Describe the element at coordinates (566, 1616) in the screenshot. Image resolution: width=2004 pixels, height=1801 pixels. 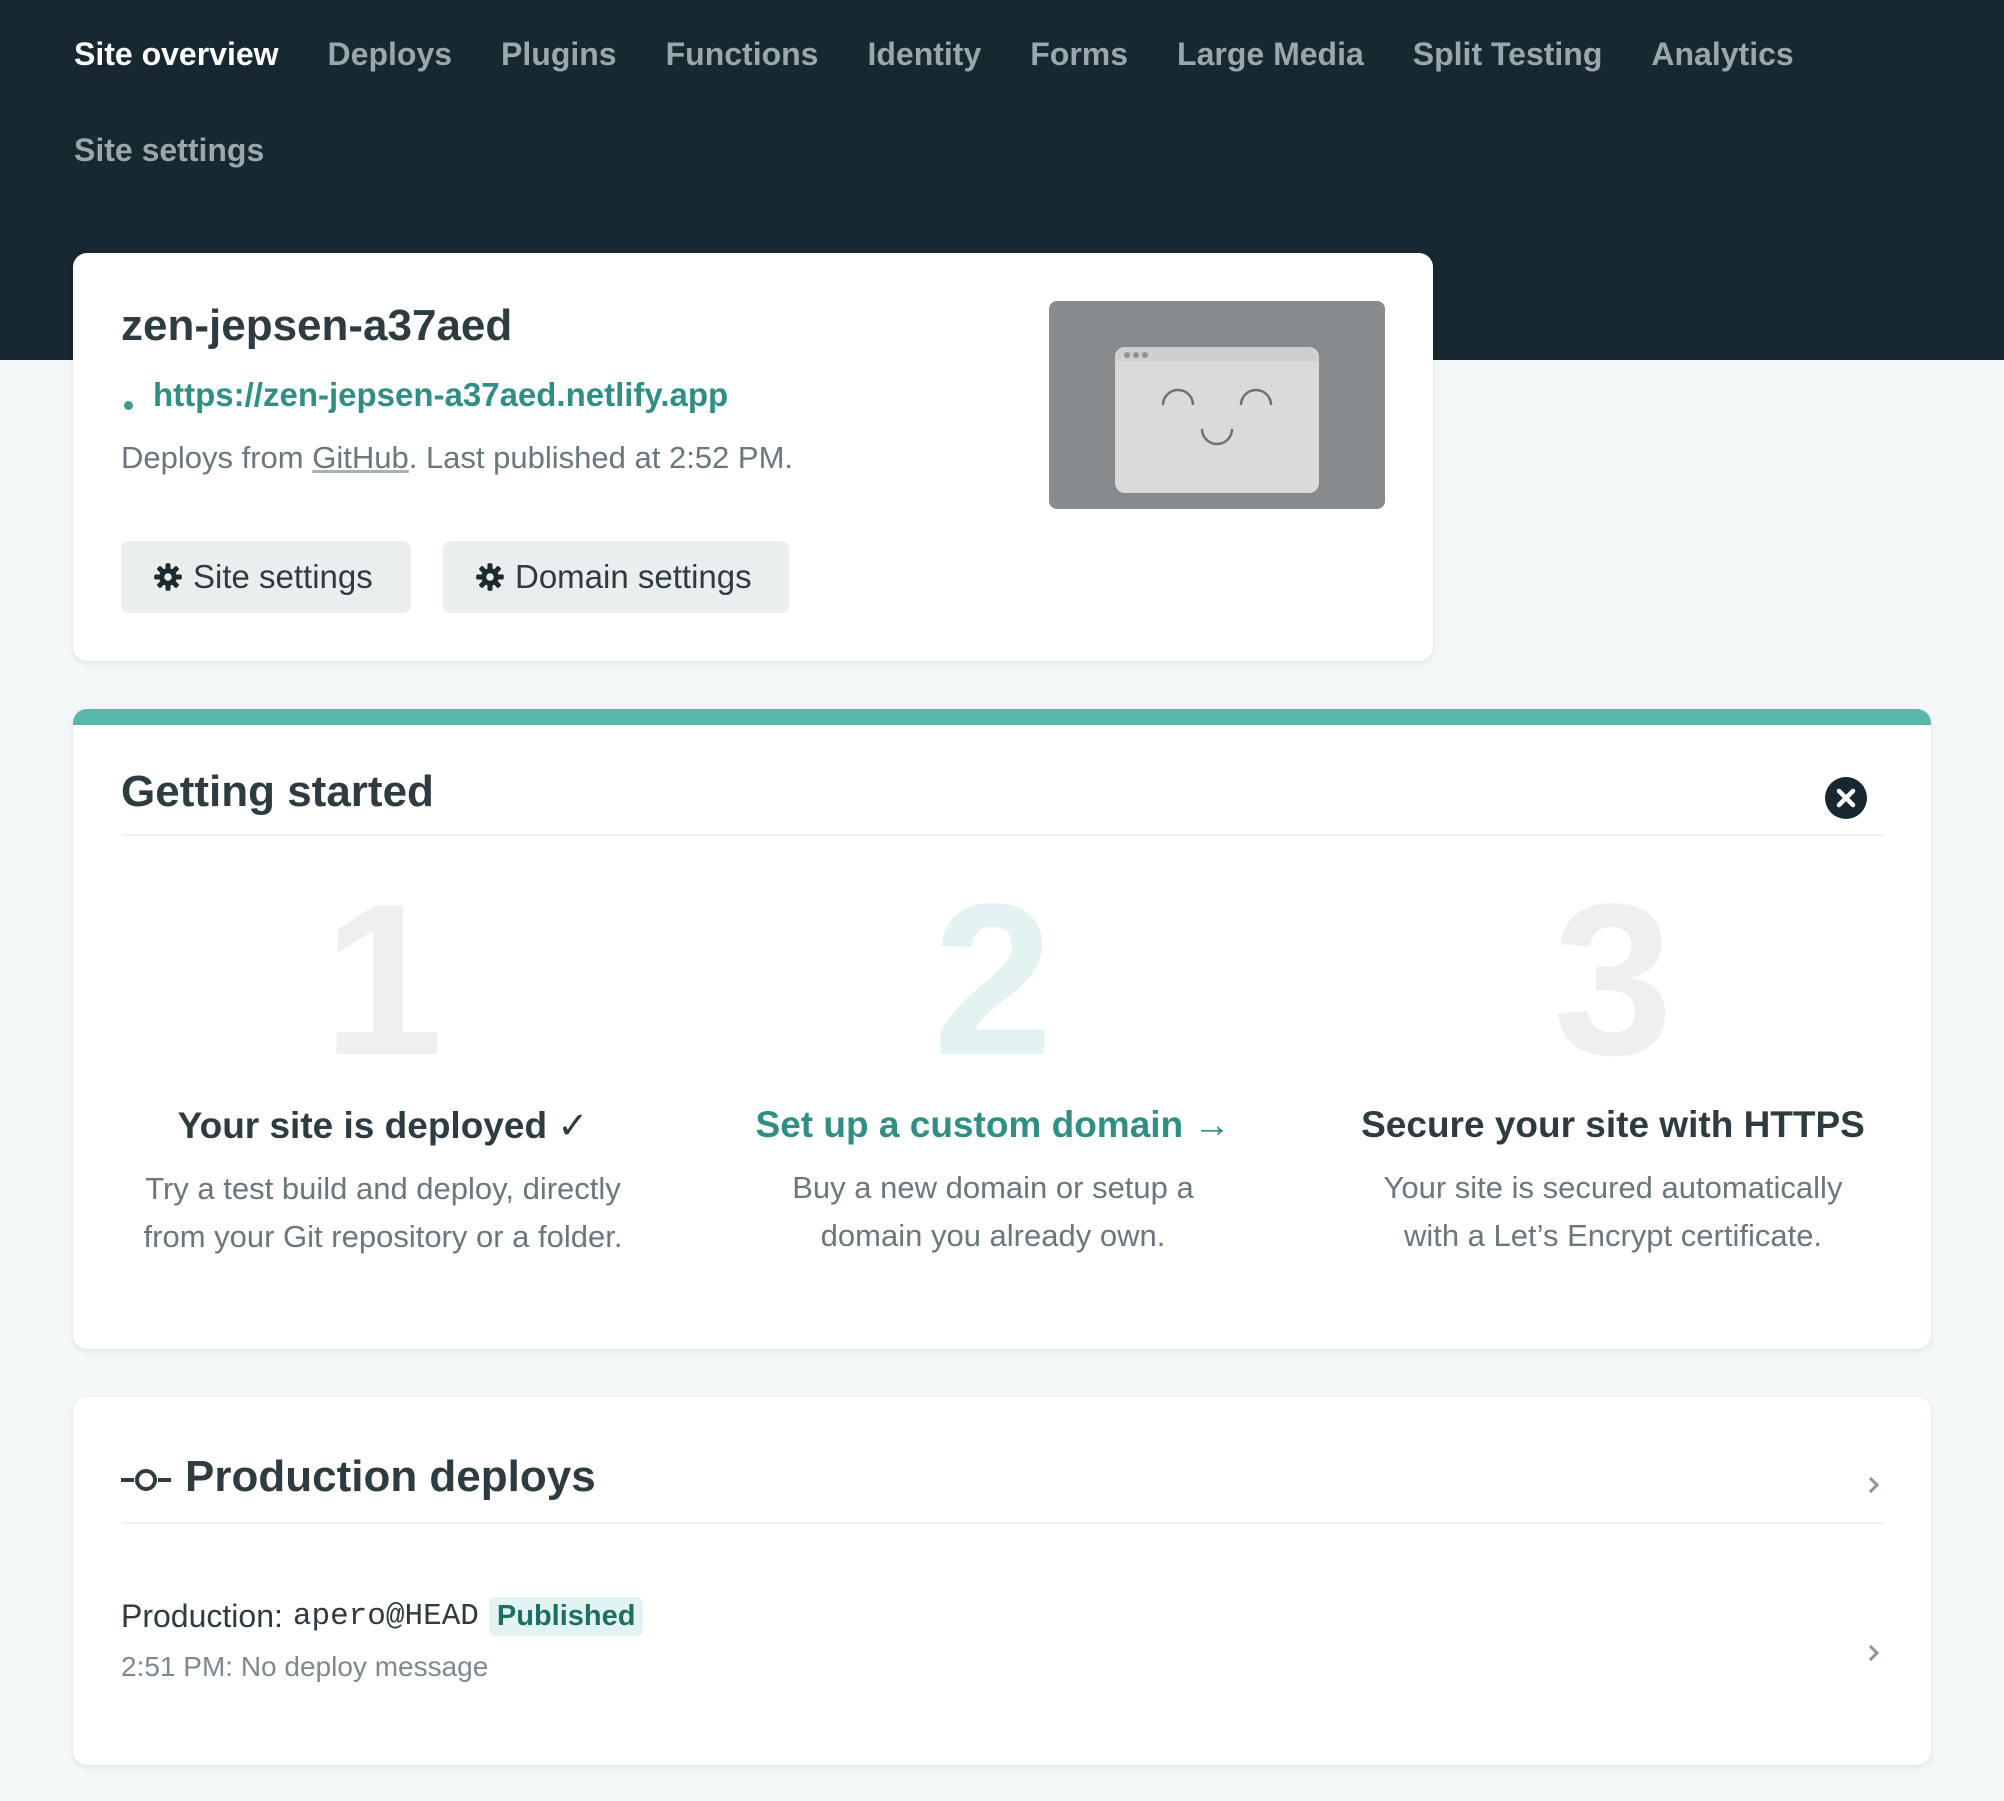
I see `status-badge: Published` at that location.